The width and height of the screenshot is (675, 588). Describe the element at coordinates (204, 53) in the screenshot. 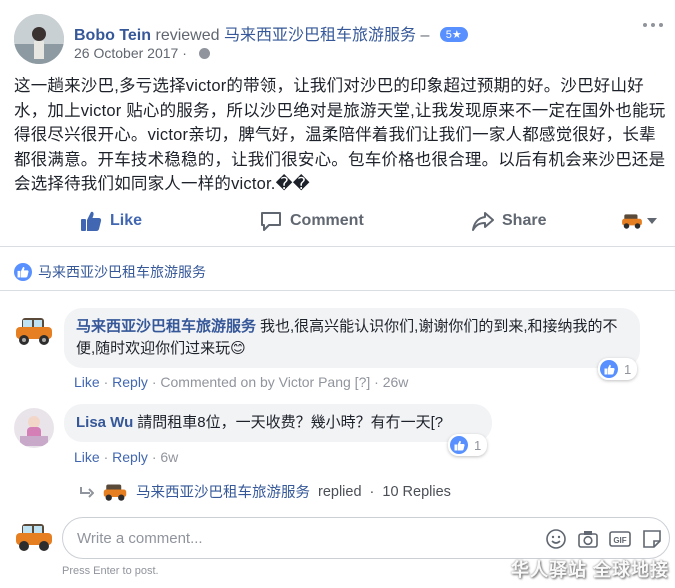

I see `globe-icon` at that location.